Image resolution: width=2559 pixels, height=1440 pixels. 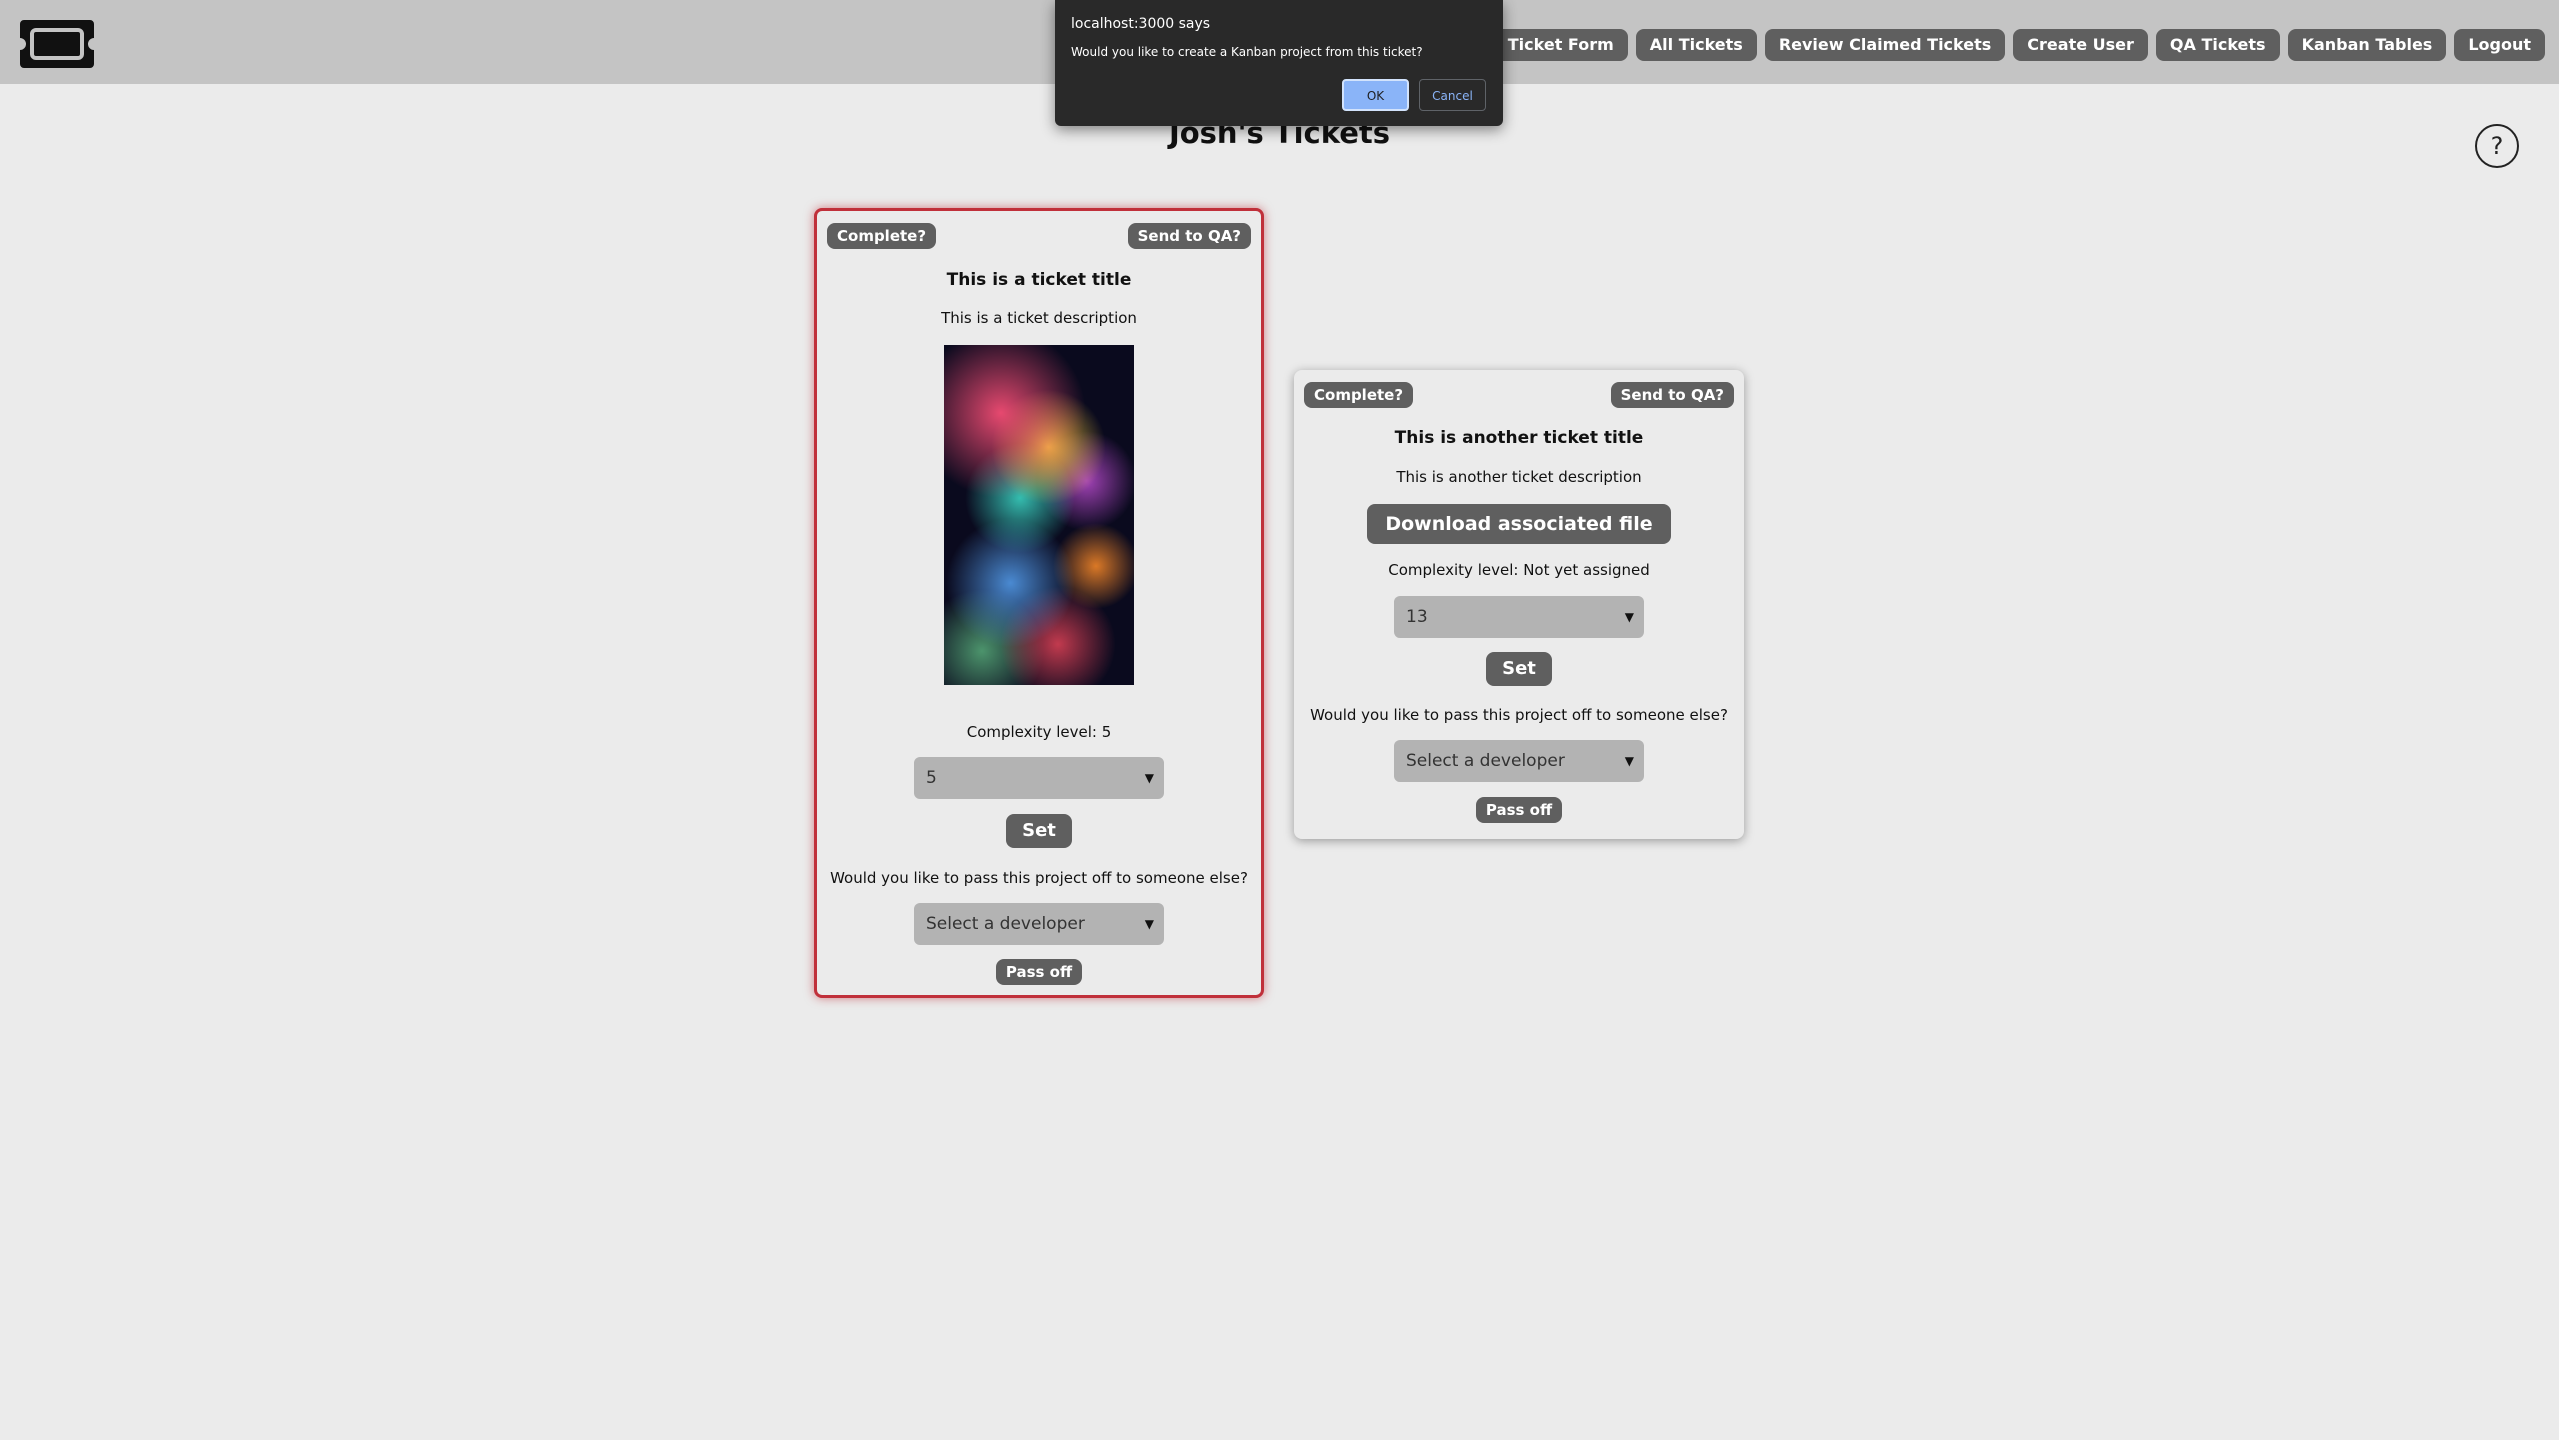 I want to click on complexity-level-text: Complexity level: 5, so click(x=1039, y=732).